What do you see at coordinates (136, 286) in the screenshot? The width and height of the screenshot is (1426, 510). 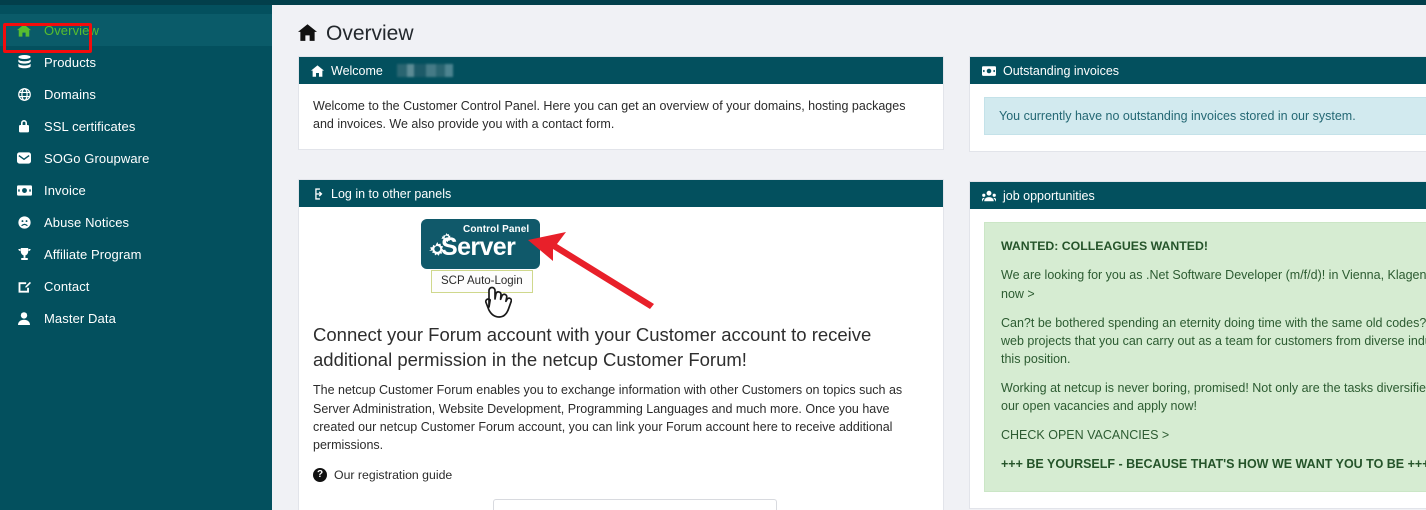 I see `sidebar-item-contact: Contact` at bounding box center [136, 286].